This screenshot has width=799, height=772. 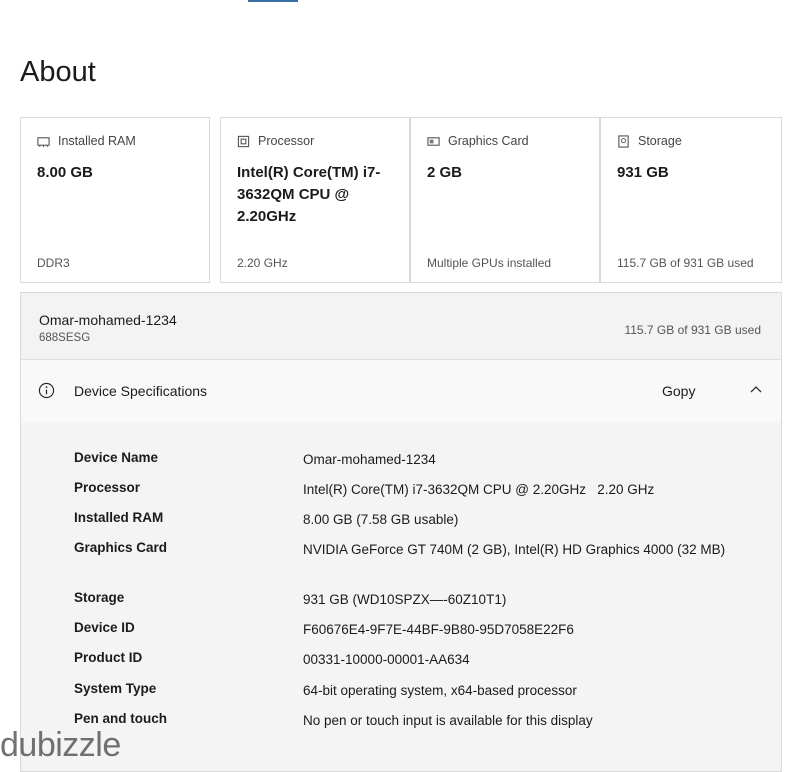 I want to click on card-storage: Storage 931 GB 115.7 GB of 931 GB used, so click(x=691, y=200).